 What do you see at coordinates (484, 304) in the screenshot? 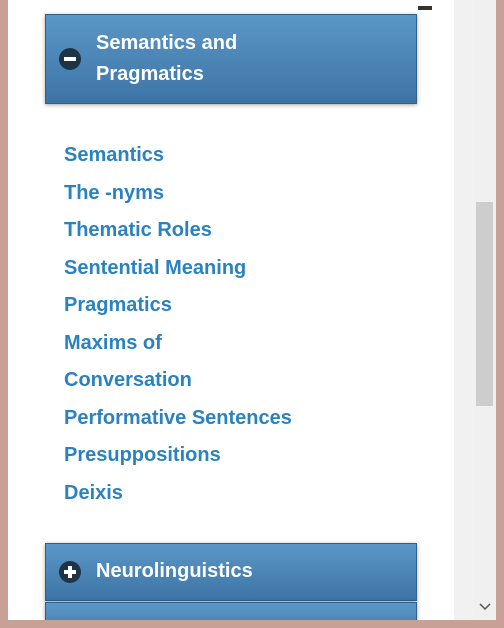
I see `scrollbar-thumb` at bounding box center [484, 304].